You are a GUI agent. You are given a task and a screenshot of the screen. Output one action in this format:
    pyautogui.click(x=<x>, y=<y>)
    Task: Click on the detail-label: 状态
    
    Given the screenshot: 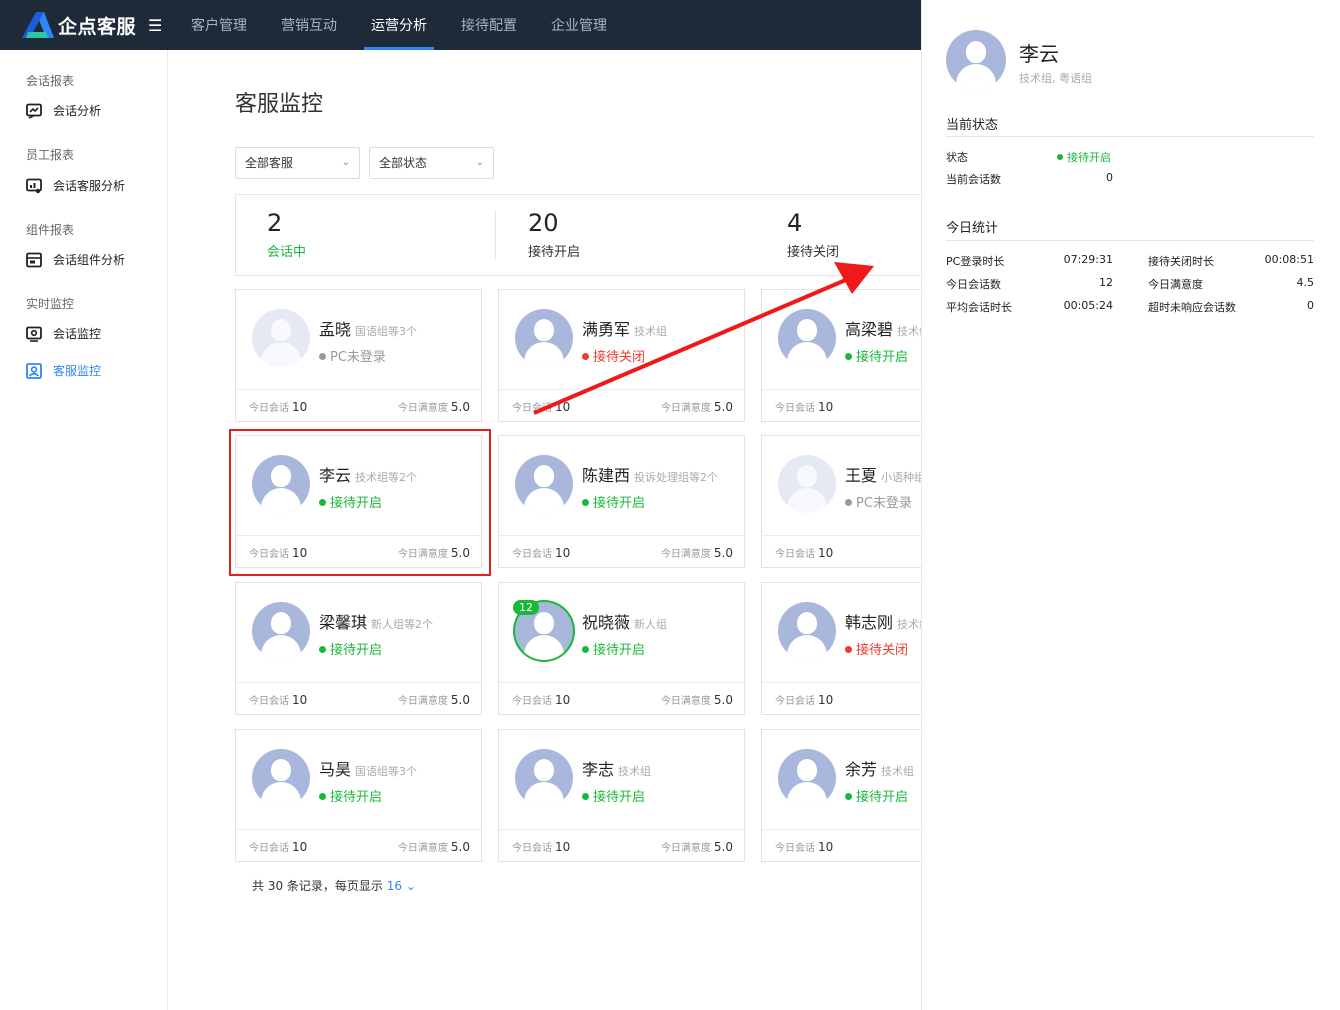 What is the action you would take?
    pyautogui.click(x=957, y=157)
    